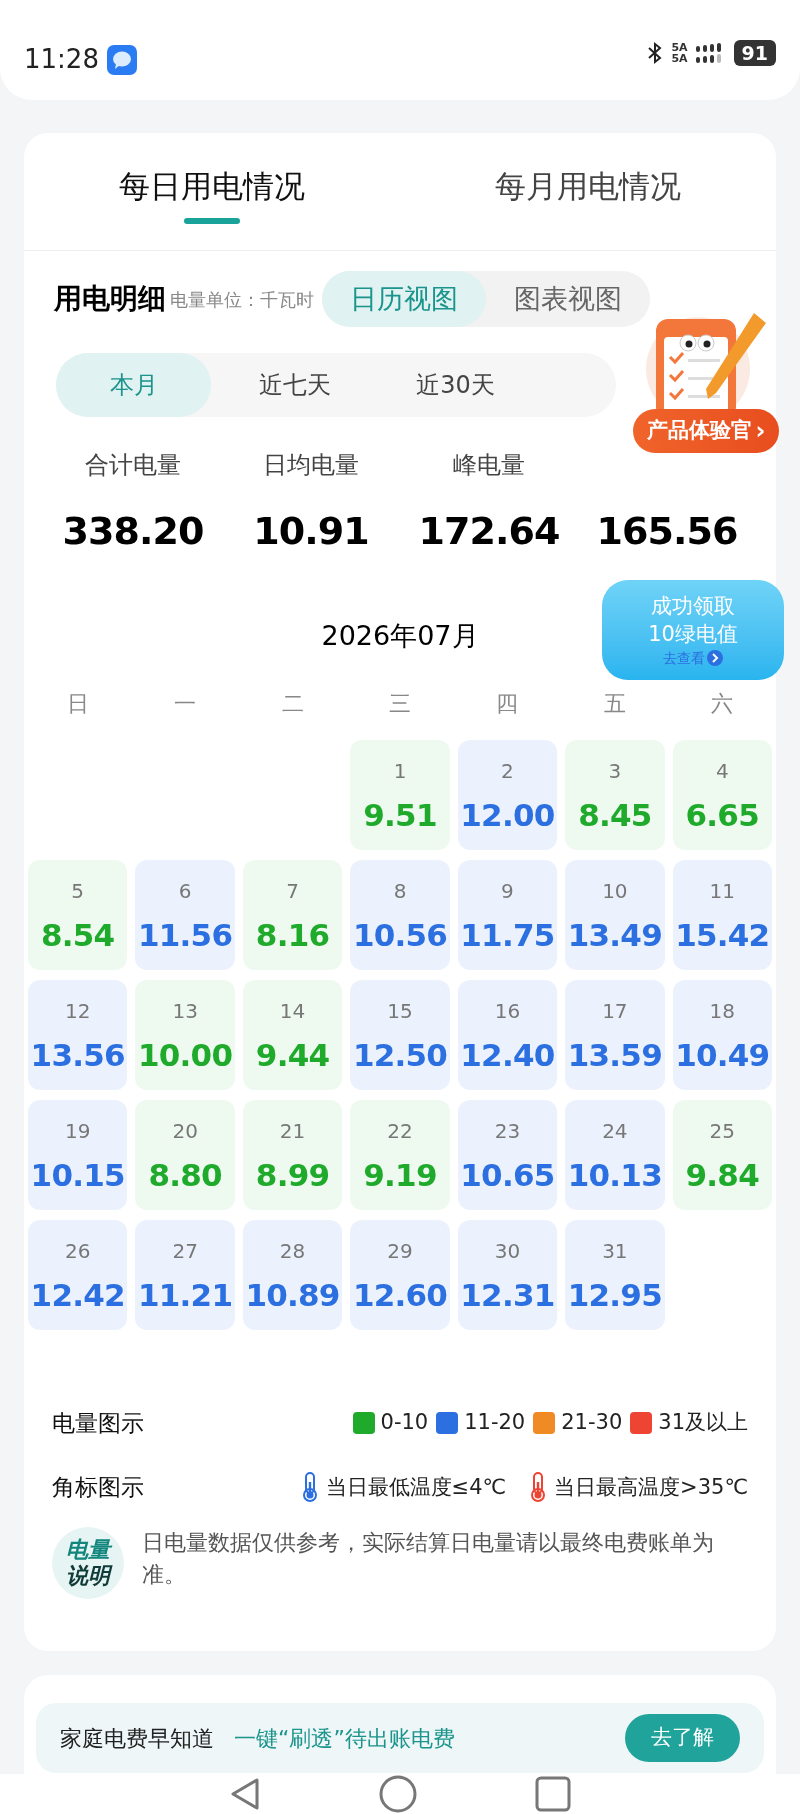  Describe the element at coordinates (614, 1295) in the screenshot. I see `day-usage: 12.95` at that location.